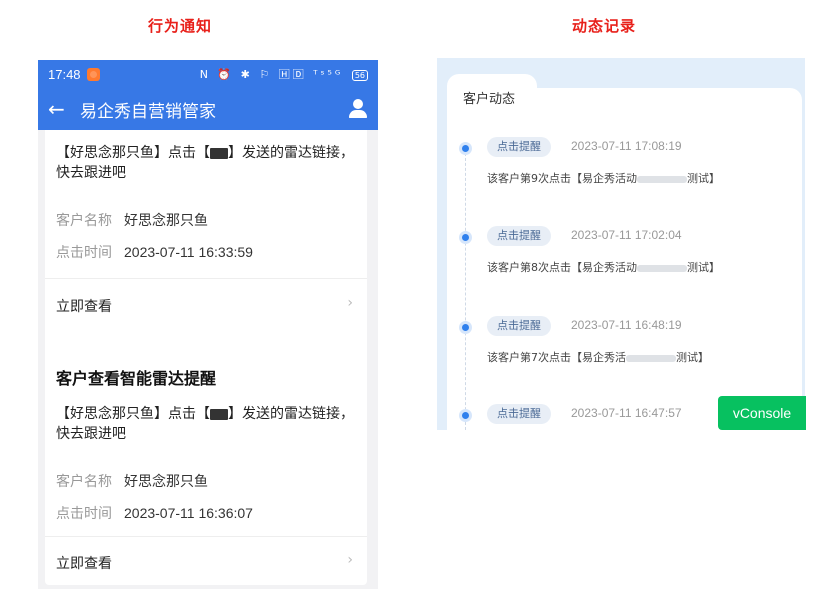 The height and width of the screenshot is (589, 826). What do you see at coordinates (762, 413) in the screenshot?
I see `vconsole-button: vConsole` at bounding box center [762, 413].